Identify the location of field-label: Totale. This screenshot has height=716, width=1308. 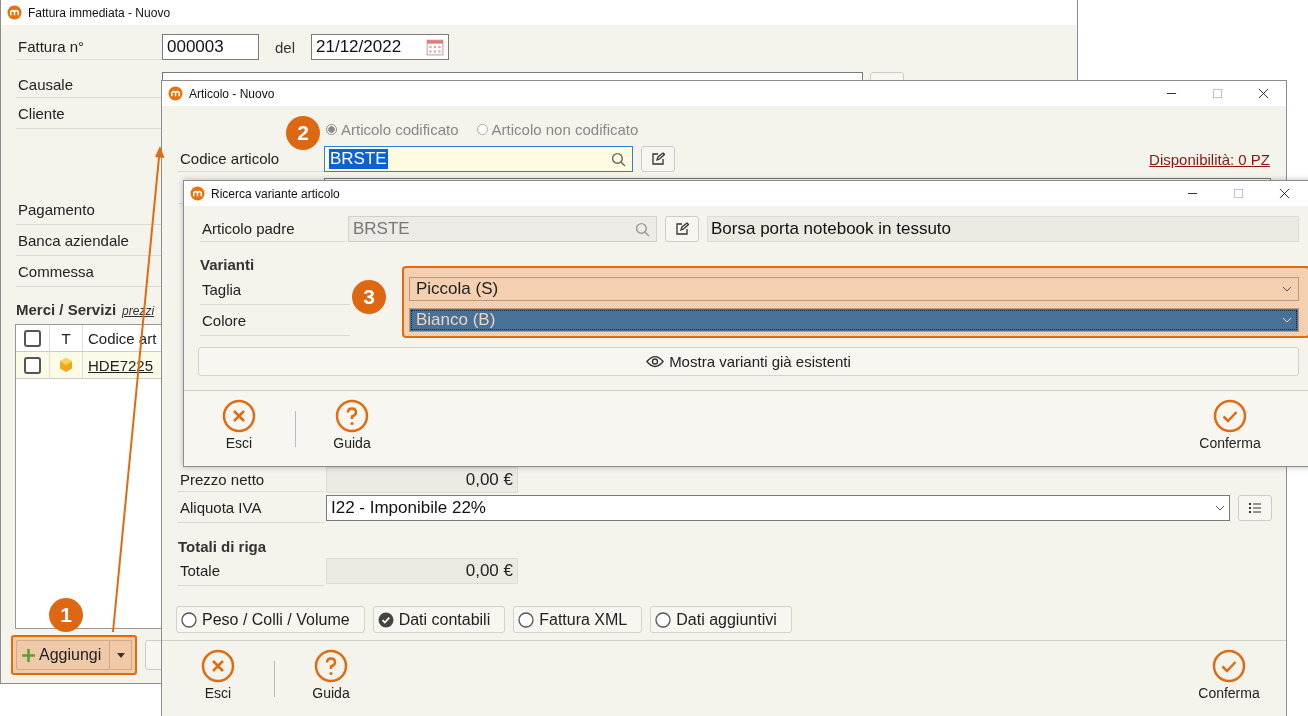
(251, 570).